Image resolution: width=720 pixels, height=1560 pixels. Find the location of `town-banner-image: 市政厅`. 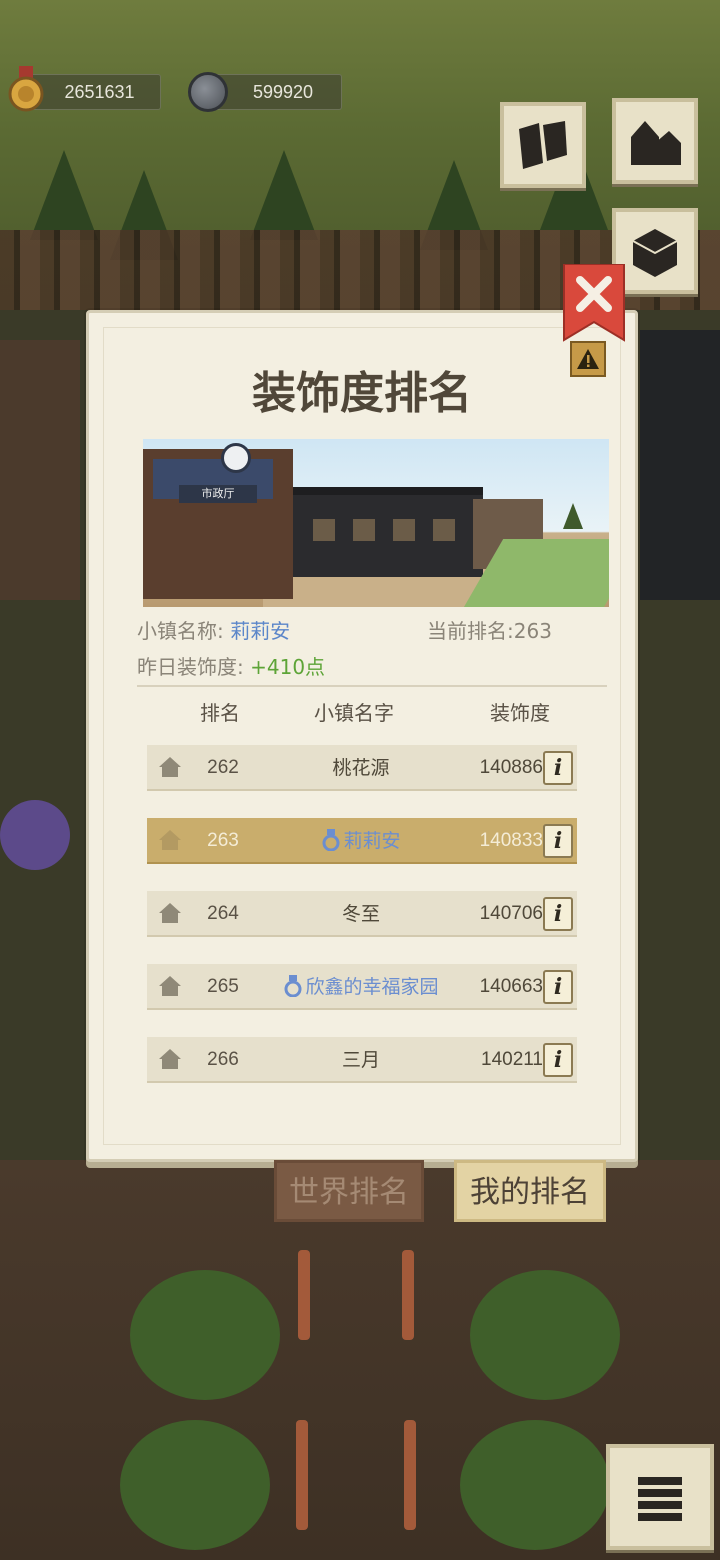

town-banner-image: 市政厅 is located at coordinates (376, 523).